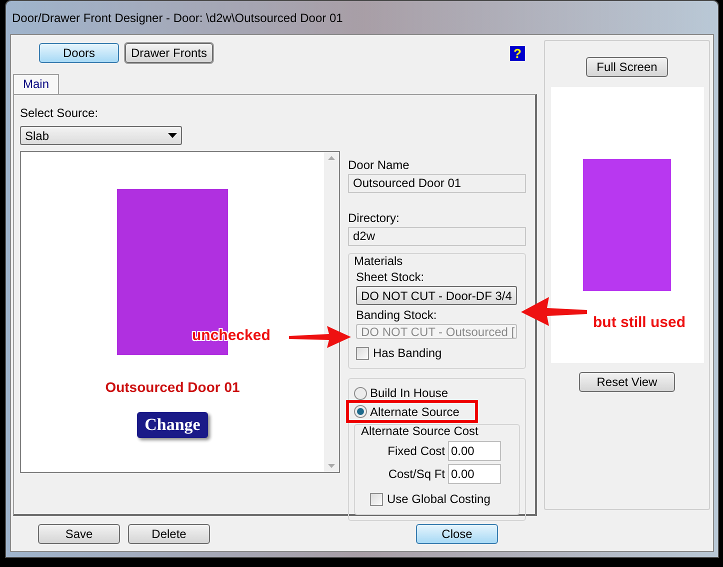 This screenshot has width=723, height=567. Describe the element at coordinates (169, 534) in the screenshot. I see `footer-button: Delete` at that location.